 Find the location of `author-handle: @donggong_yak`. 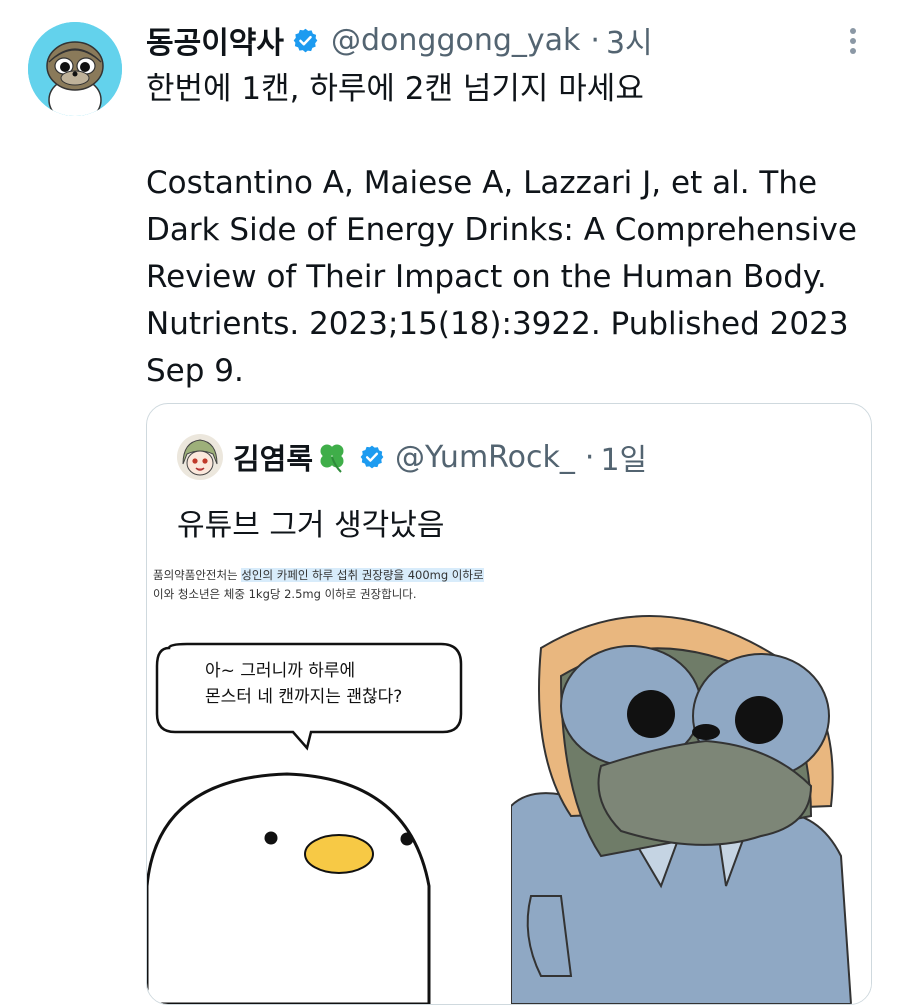

author-handle: @donggong_yak is located at coordinates (455, 40).